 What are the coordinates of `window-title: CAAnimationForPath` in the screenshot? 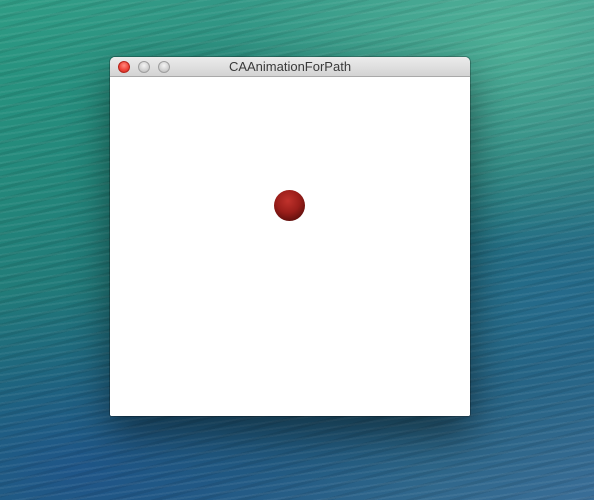 It's located at (290, 66).